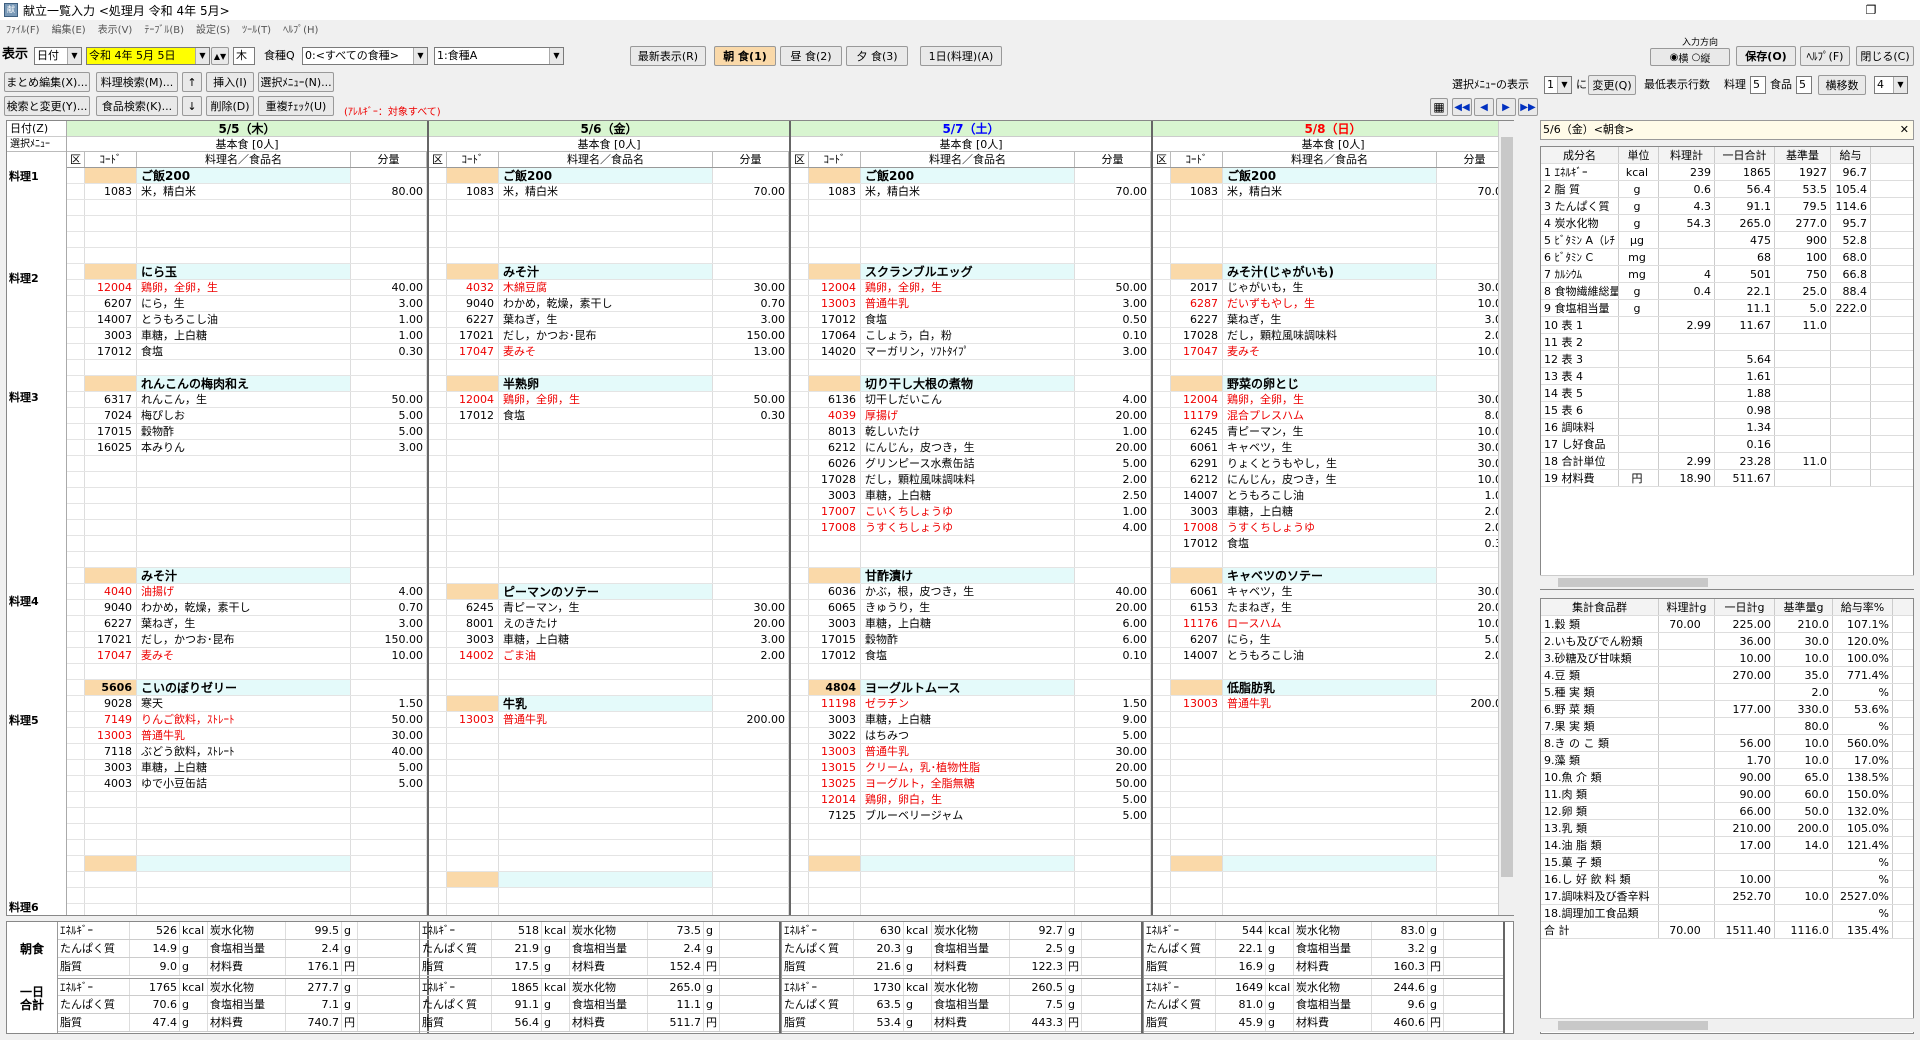  I want to click on table-row: 10 表 1 2.99 11.67 11.0, so click(1727, 325).